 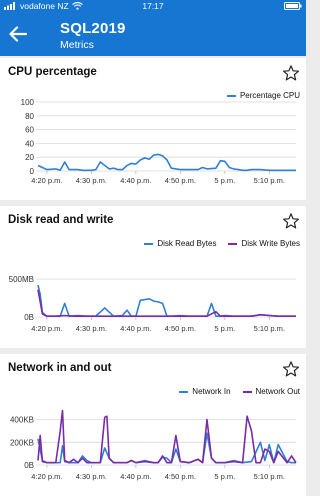 What do you see at coordinates (239, 391) in the screenshot?
I see `legend: Network In Network Out` at bounding box center [239, 391].